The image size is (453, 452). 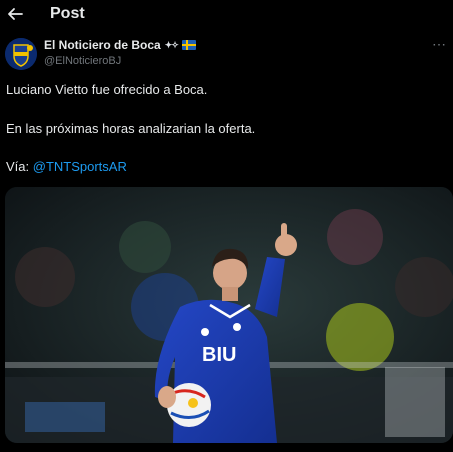 I want to click on author-block: El Noticiero de Boca ✦✧ @ElNoticieroBJ, so click(x=120, y=52).